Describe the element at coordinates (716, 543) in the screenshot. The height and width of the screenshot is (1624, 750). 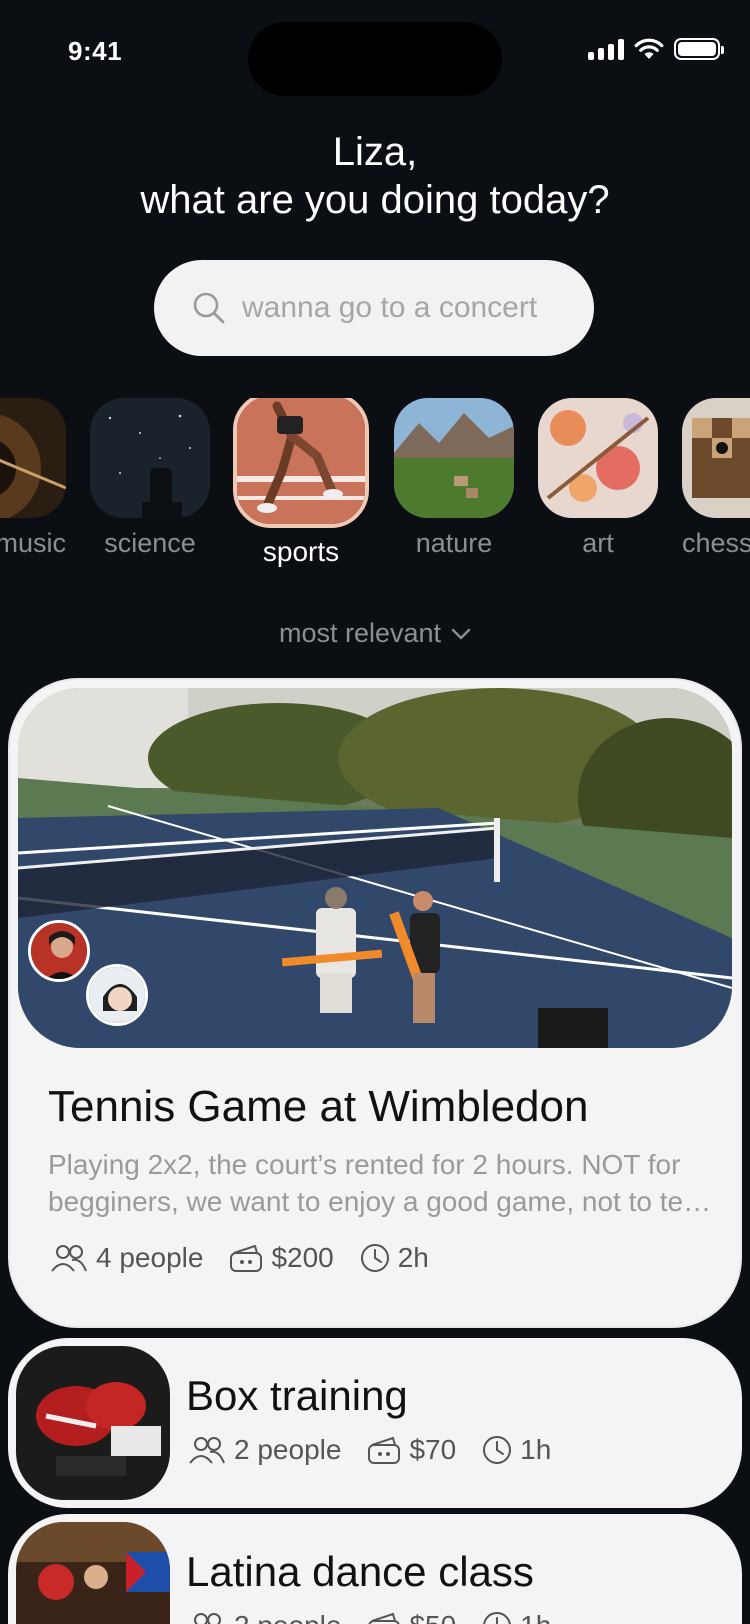
I see `category-label: chess` at that location.